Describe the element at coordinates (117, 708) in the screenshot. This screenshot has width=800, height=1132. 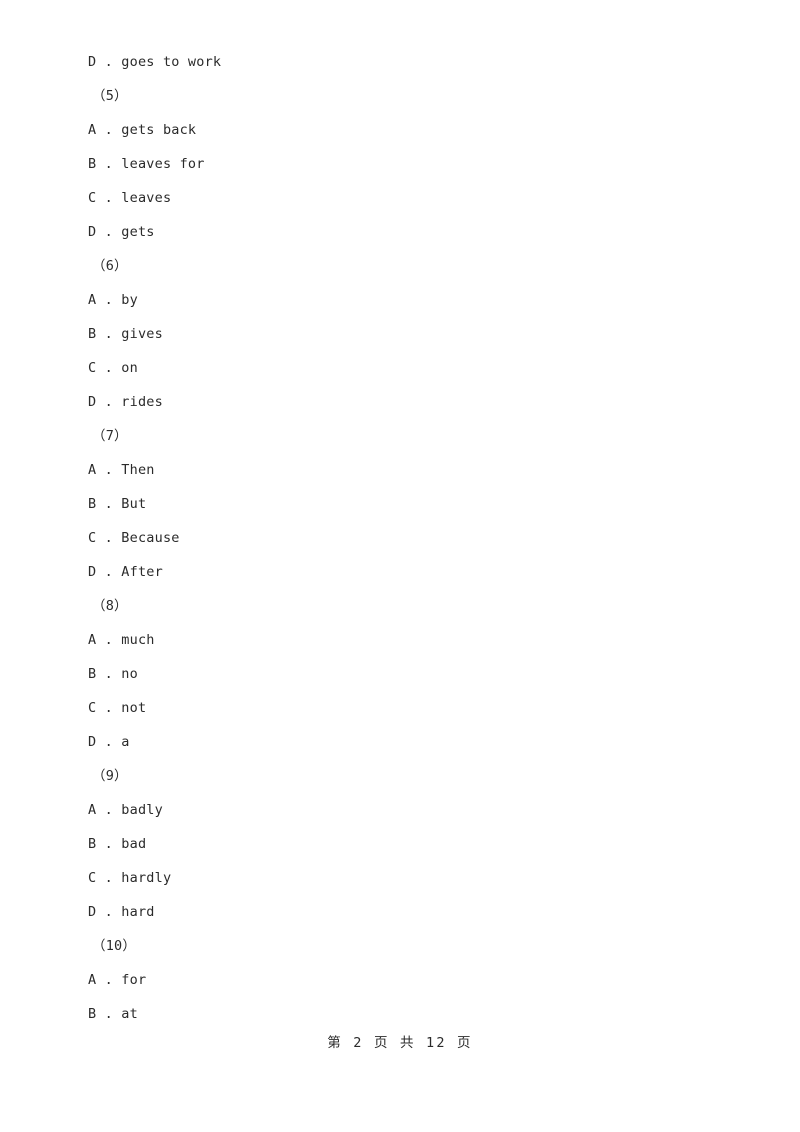
I see `answer-option: C . not` at that location.